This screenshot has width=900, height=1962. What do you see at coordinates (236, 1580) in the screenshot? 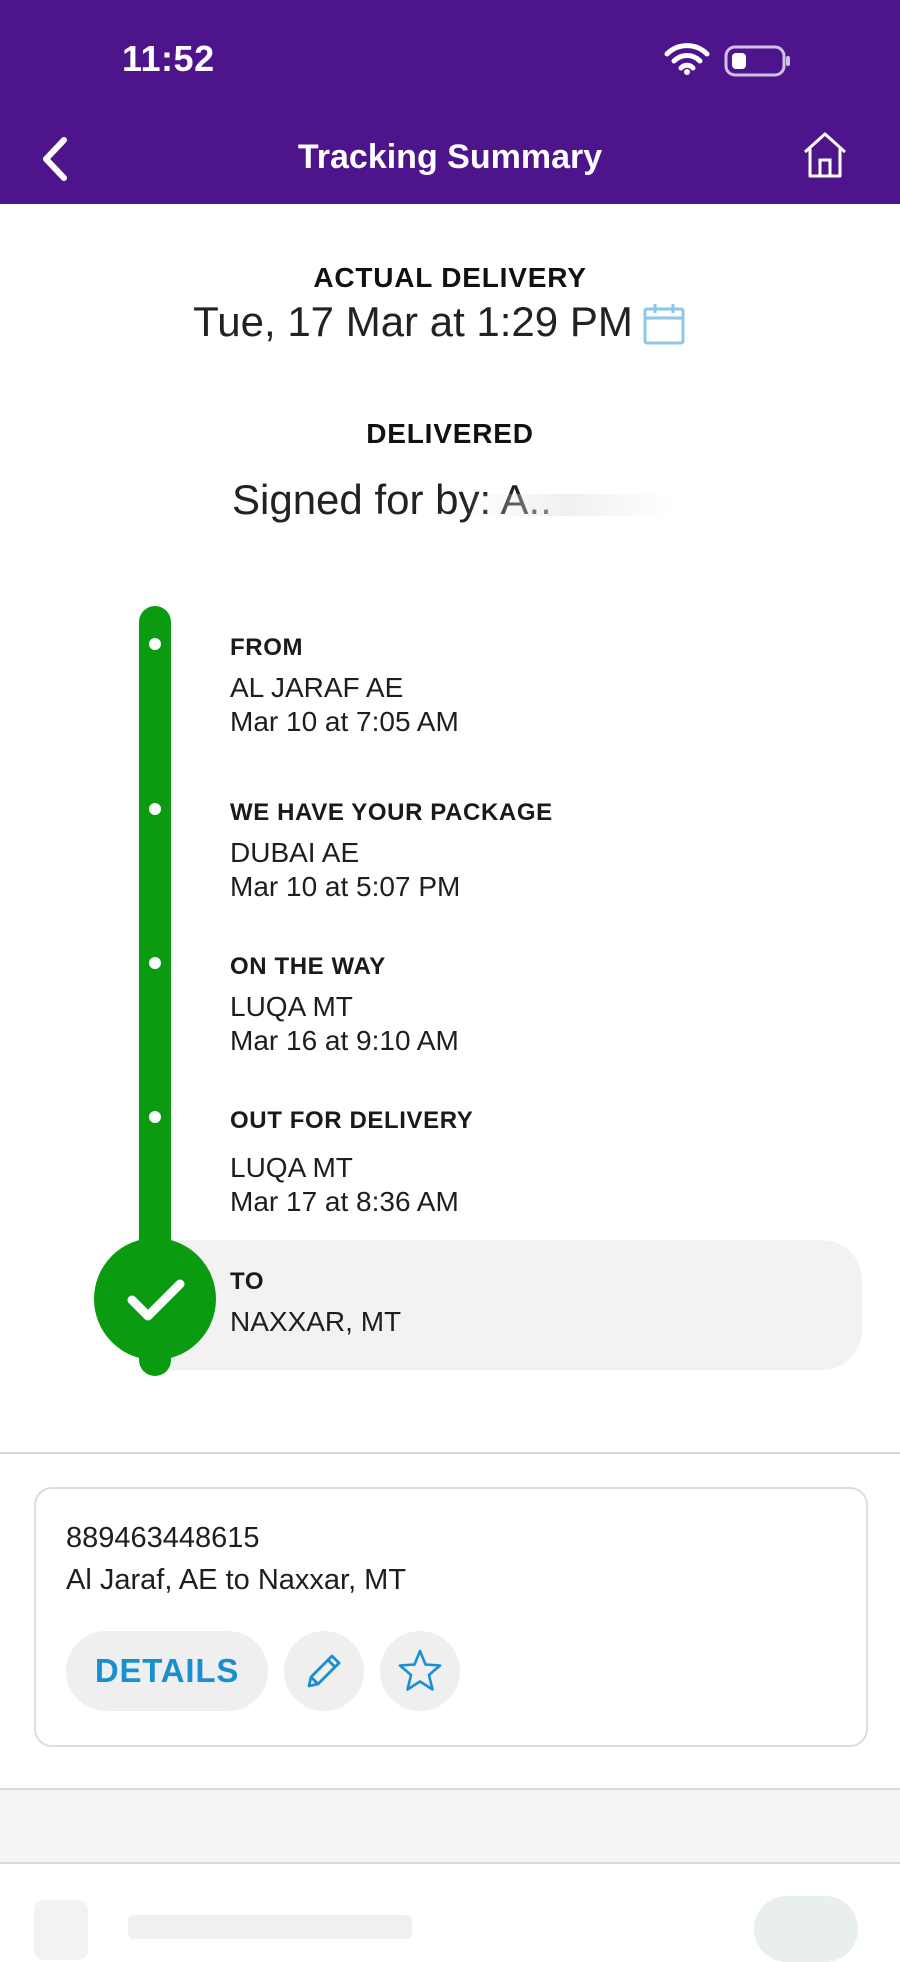
I see `shipment-route: Al Jaraf, AE to Naxxar, MT` at bounding box center [236, 1580].